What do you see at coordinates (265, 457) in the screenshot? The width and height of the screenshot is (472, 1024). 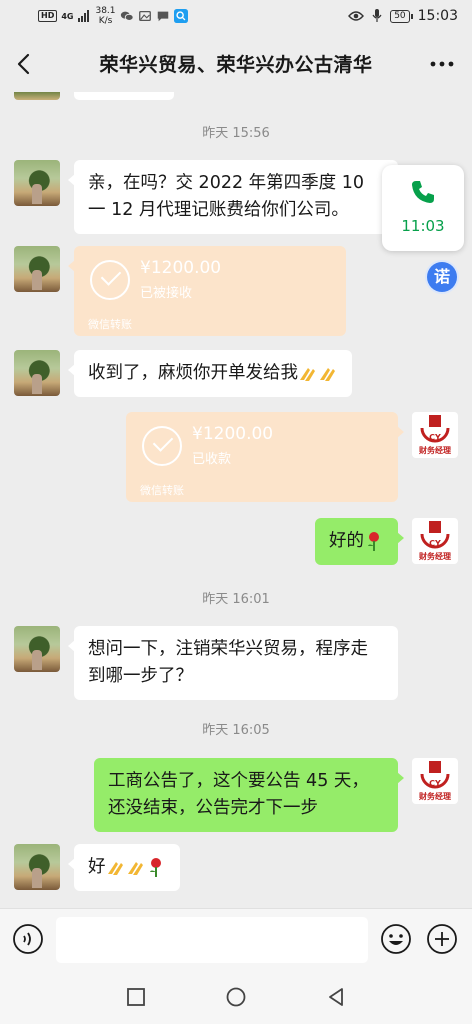 I see `transfer-card-collected: ¥1200.00 已收款 微信转账` at bounding box center [265, 457].